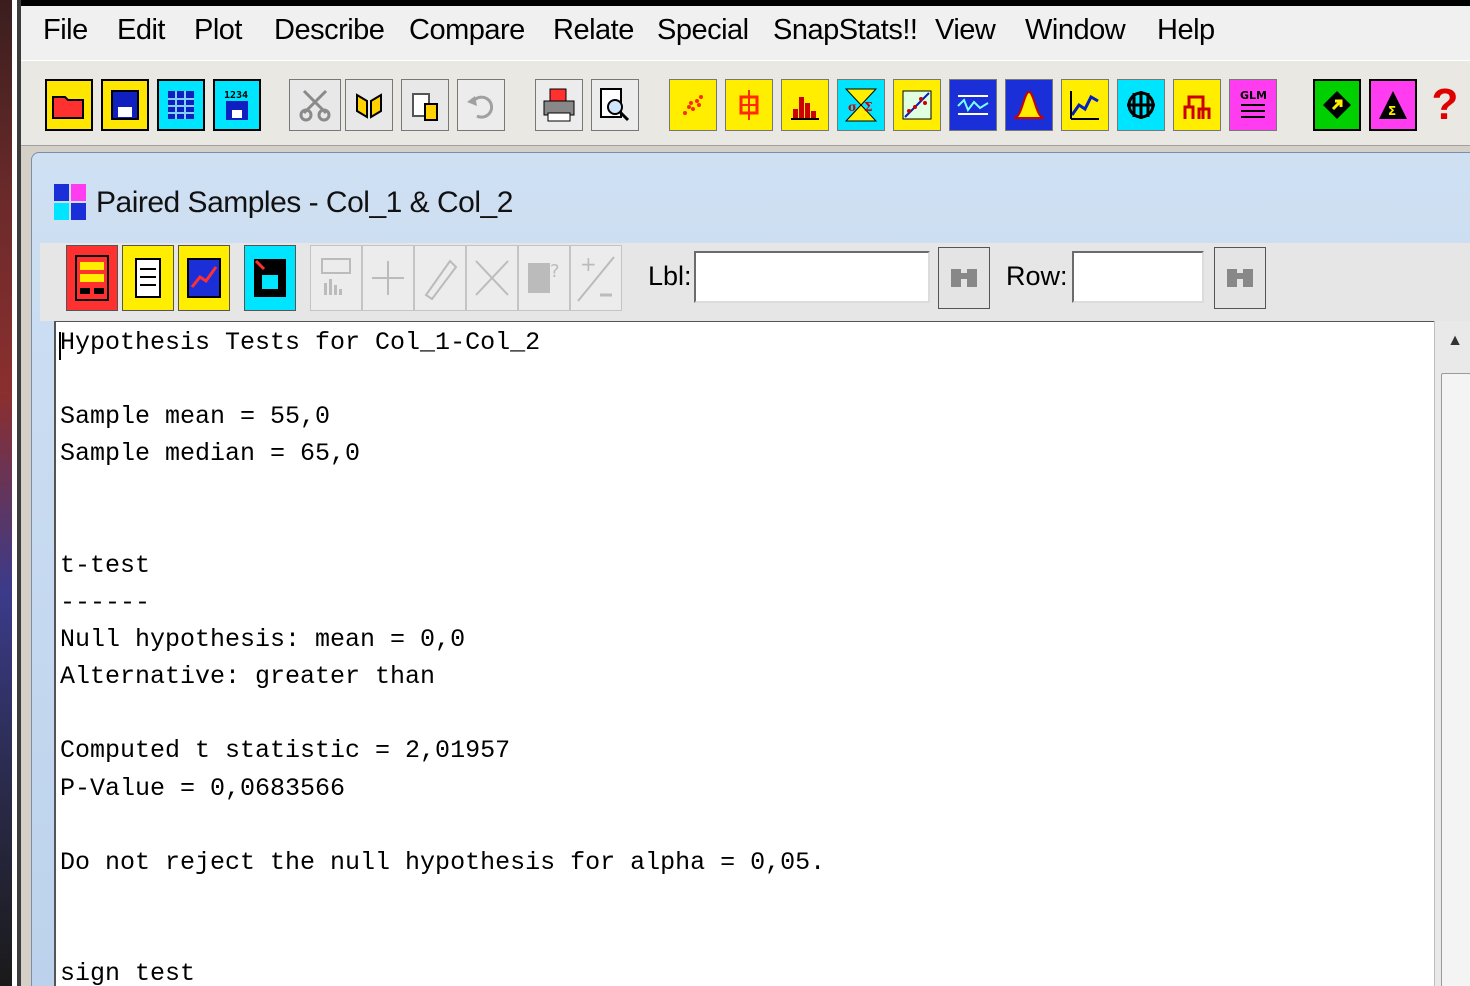 The height and width of the screenshot is (986, 1470). I want to click on hypothesis-test-icon: σΣ, so click(861, 105).